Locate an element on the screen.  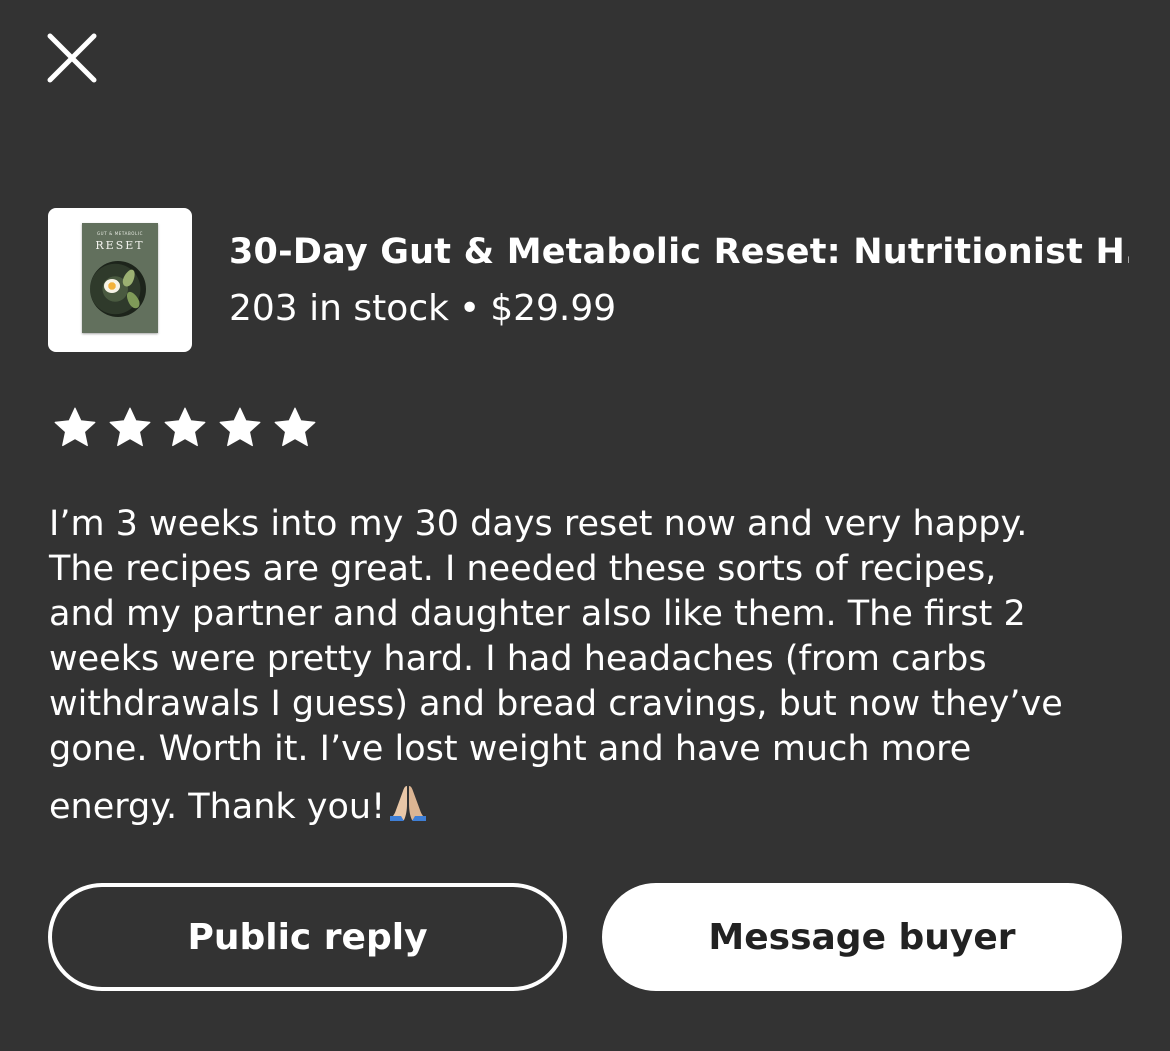
product-thumbnail: GUT & METABOLIC RESET is located at coordinates (120, 280).